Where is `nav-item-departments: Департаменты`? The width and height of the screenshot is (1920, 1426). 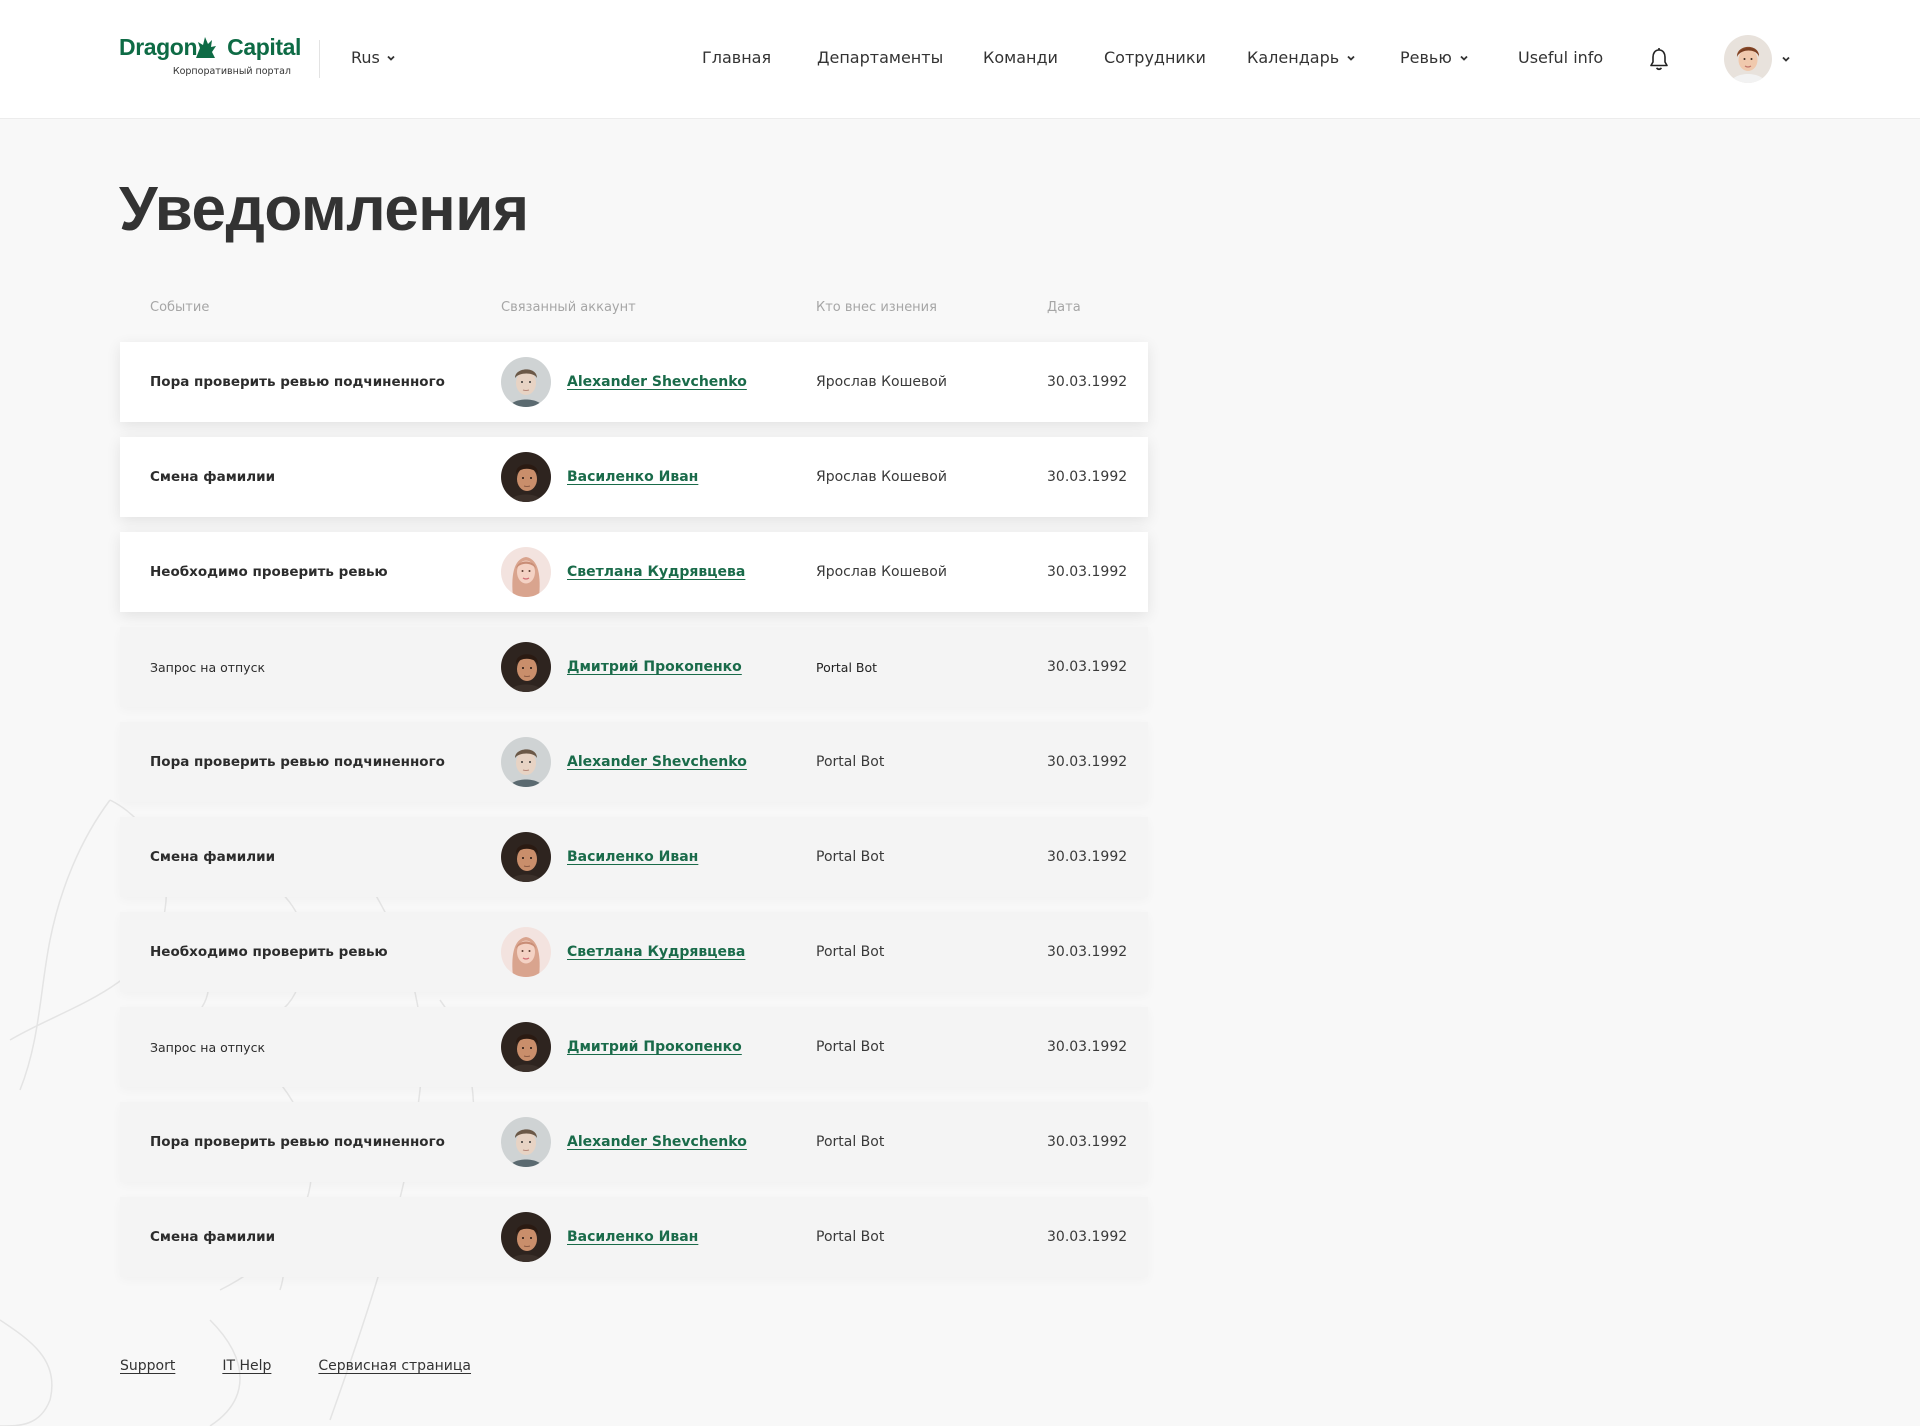
nav-item-departments: Департаменты is located at coordinates (880, 57).